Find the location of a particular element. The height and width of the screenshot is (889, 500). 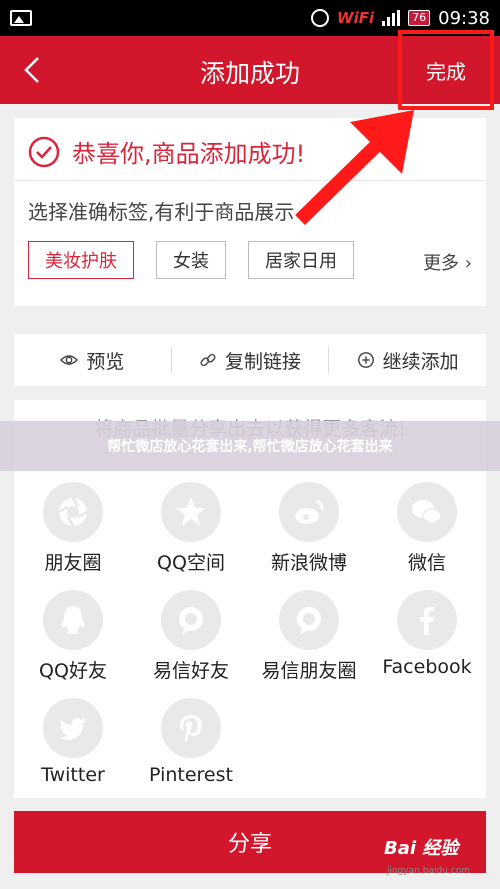

copy-link-label: 复制链接 is located at coordinates (263, 361).